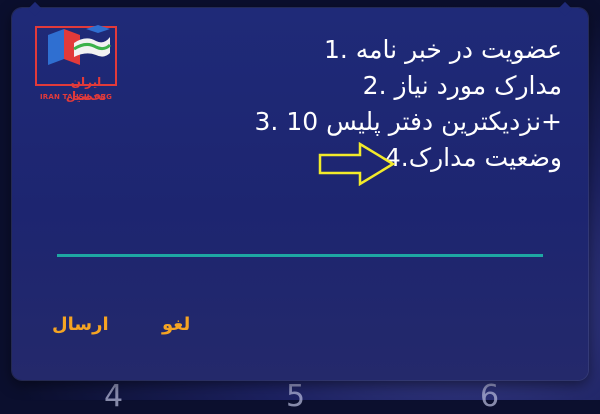 This screenshot has height=414, width=600. I want to click on cancel-button: لغو, so click(176, 324).